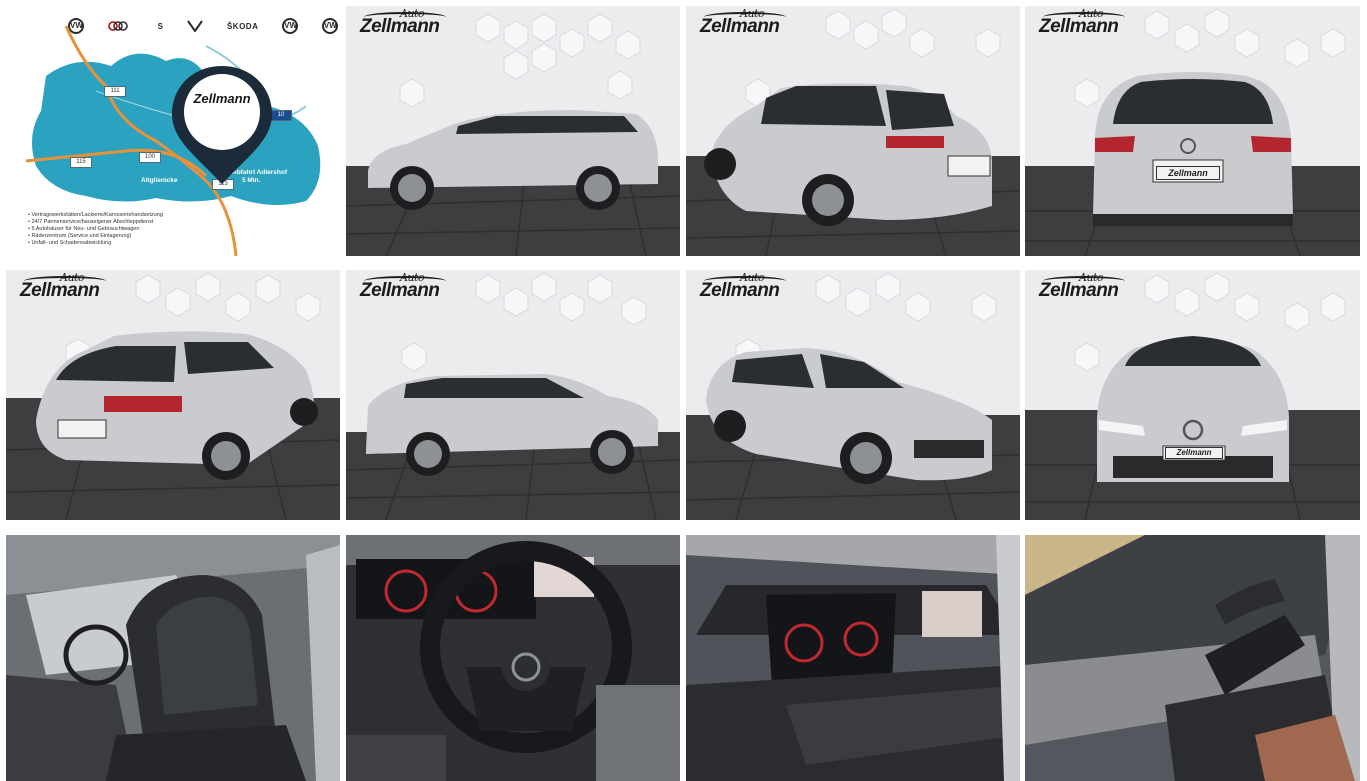 Image resolution: width=1367 pixels, height=781 pixels. I want to click on car-rear-left-image, so click(173, 395).